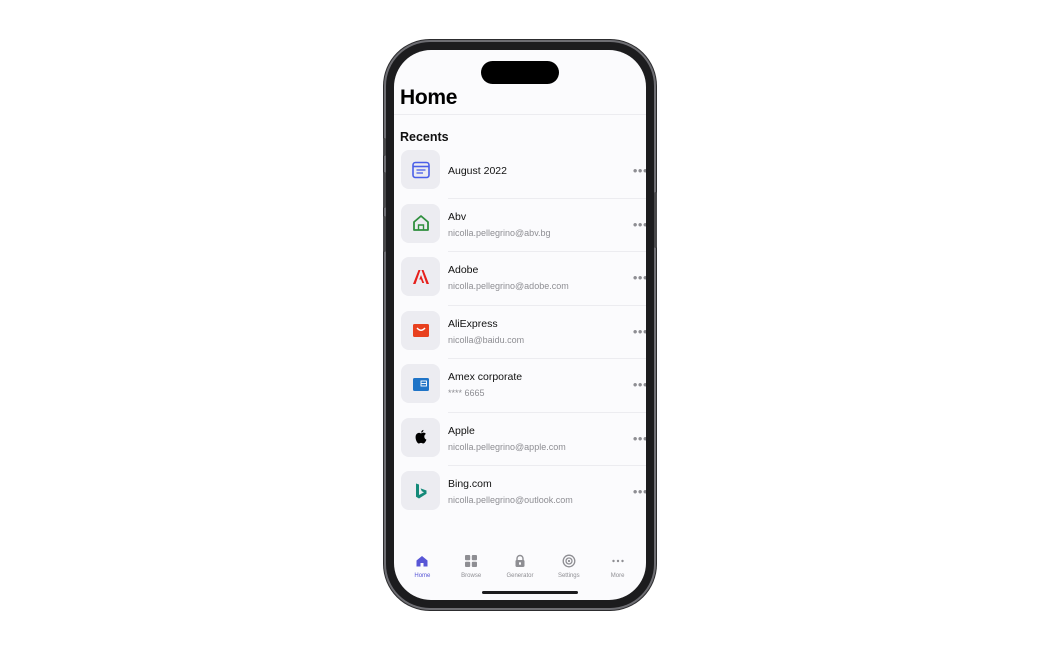  Describe the element at coordinates (520, 225) in the screenshot. I see `list-item-abv: Abv nicolla.pellegrino@abv.bg •••` at that location.